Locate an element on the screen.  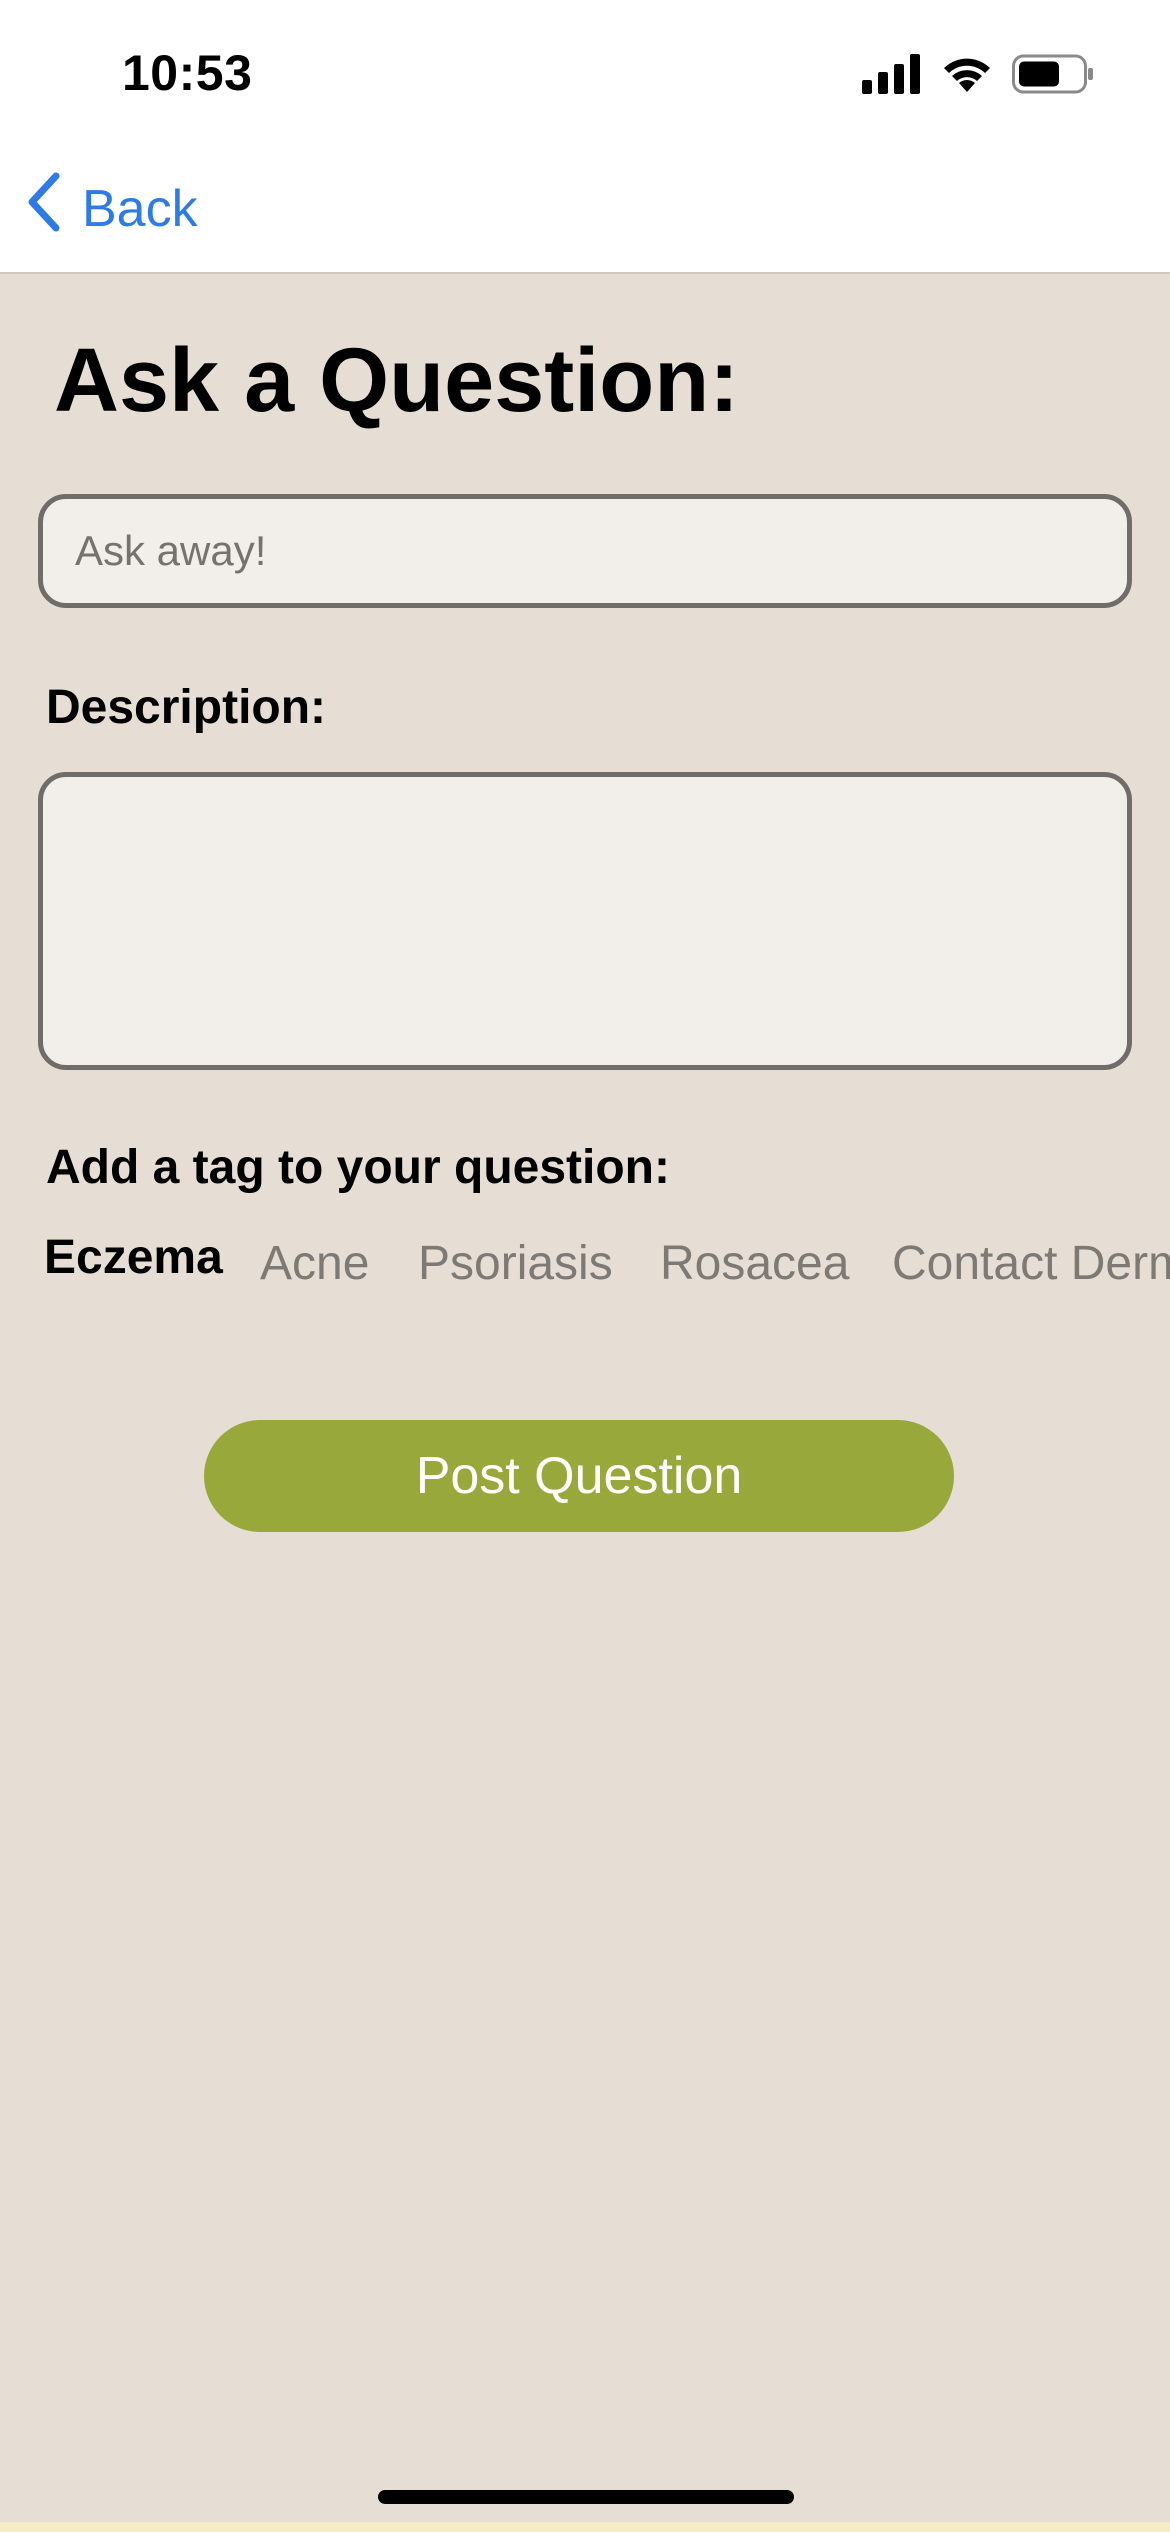
question-input is located at coordinates (585, 551).